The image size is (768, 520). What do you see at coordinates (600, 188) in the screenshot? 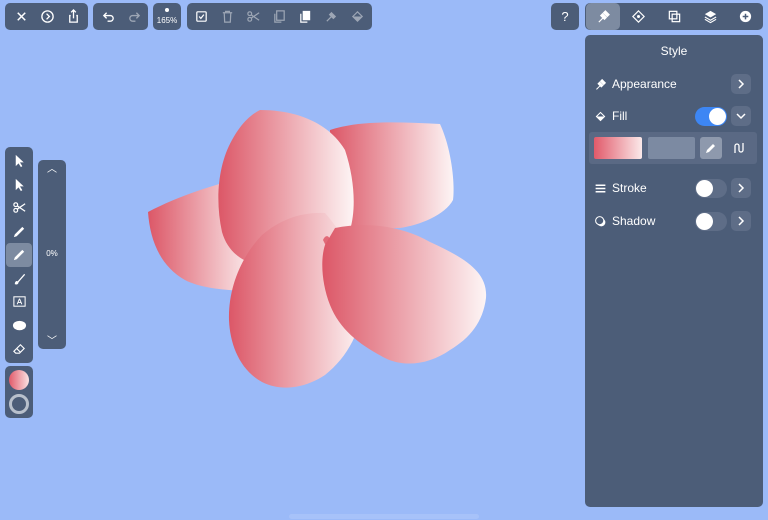
I see `stroke-icon` at bounding box center [600, 188].